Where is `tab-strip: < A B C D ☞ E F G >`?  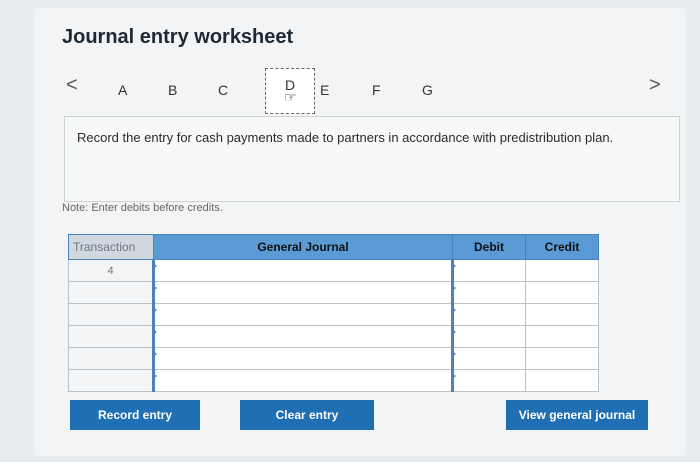
tab-strip: < A B C D ☞ E F G > is located at coordinates (369, 91).